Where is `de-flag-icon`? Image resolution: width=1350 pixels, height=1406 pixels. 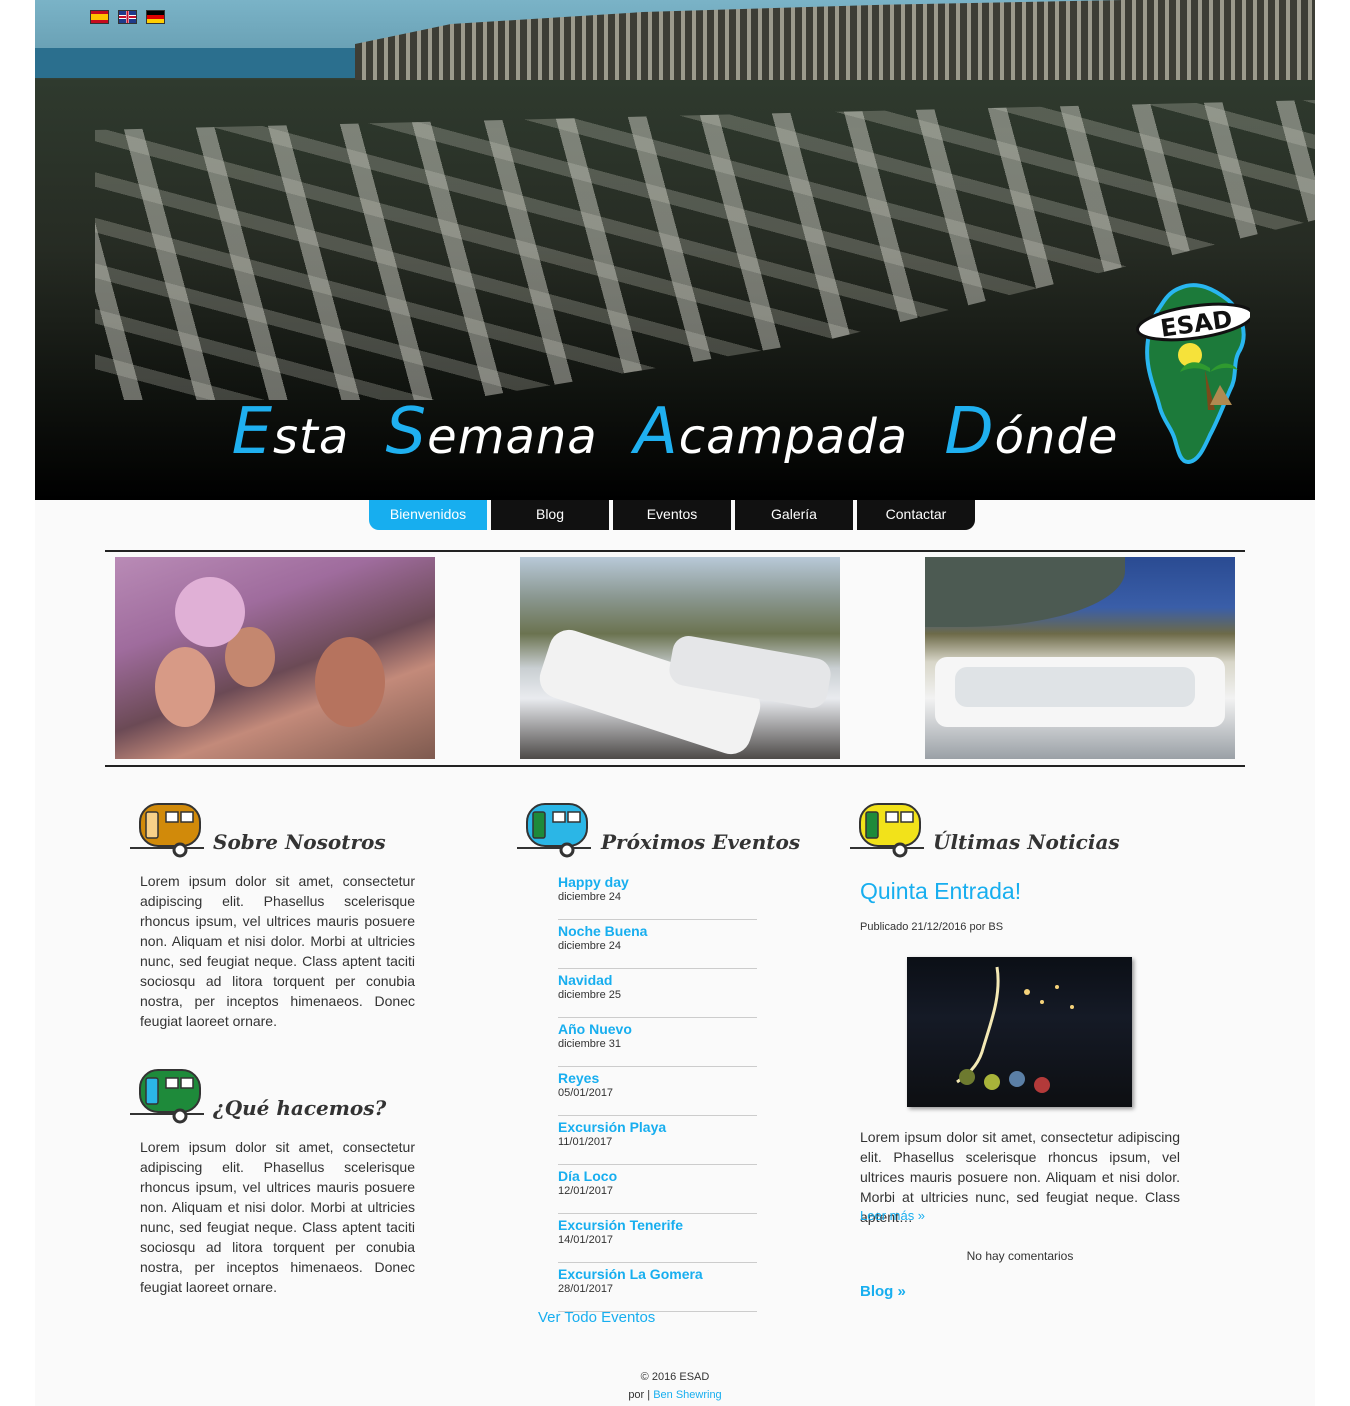
de-flag-icon is located at coordinates (155, 17).